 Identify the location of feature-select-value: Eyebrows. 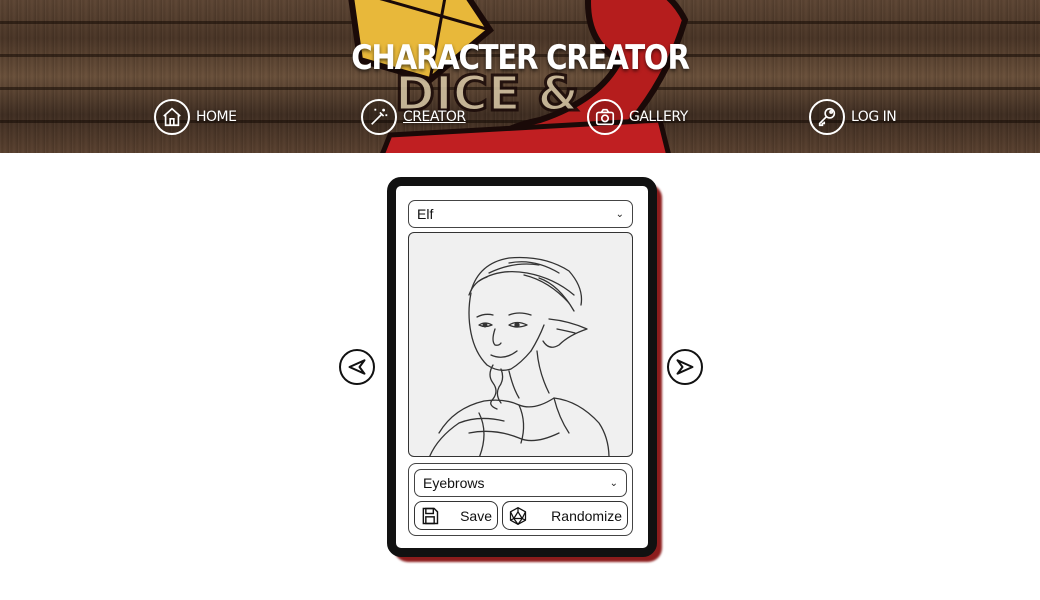
(454, 483).